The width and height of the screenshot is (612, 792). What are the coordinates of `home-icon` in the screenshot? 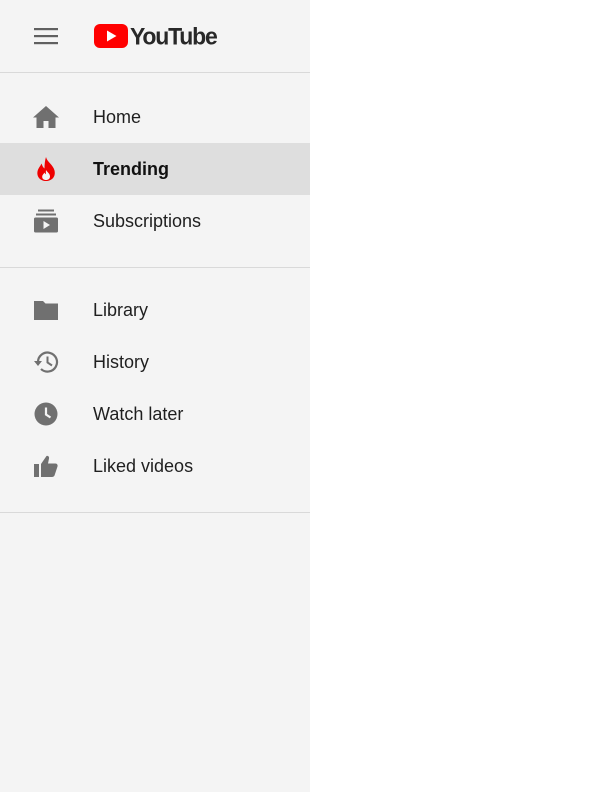 It's located at (46, 117).